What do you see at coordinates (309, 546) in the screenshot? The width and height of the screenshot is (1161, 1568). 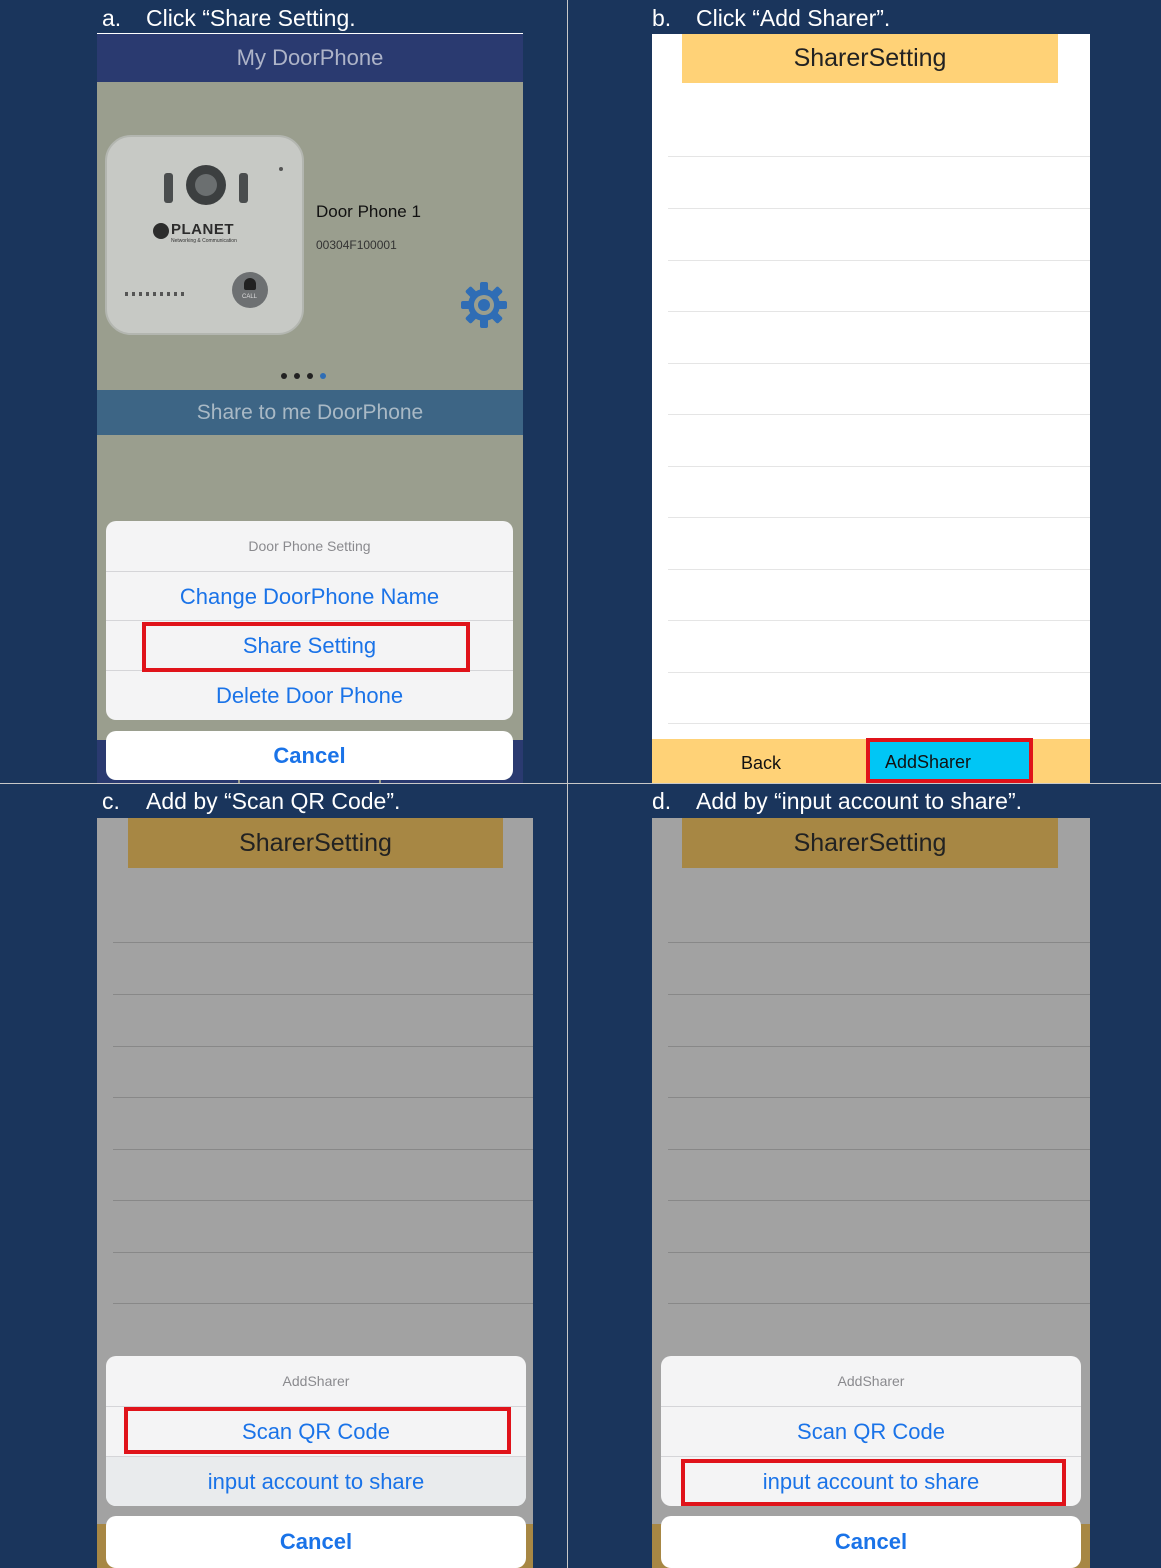 I see `sheet-title: Door Phone Setting` at bounding box center [309, 546].